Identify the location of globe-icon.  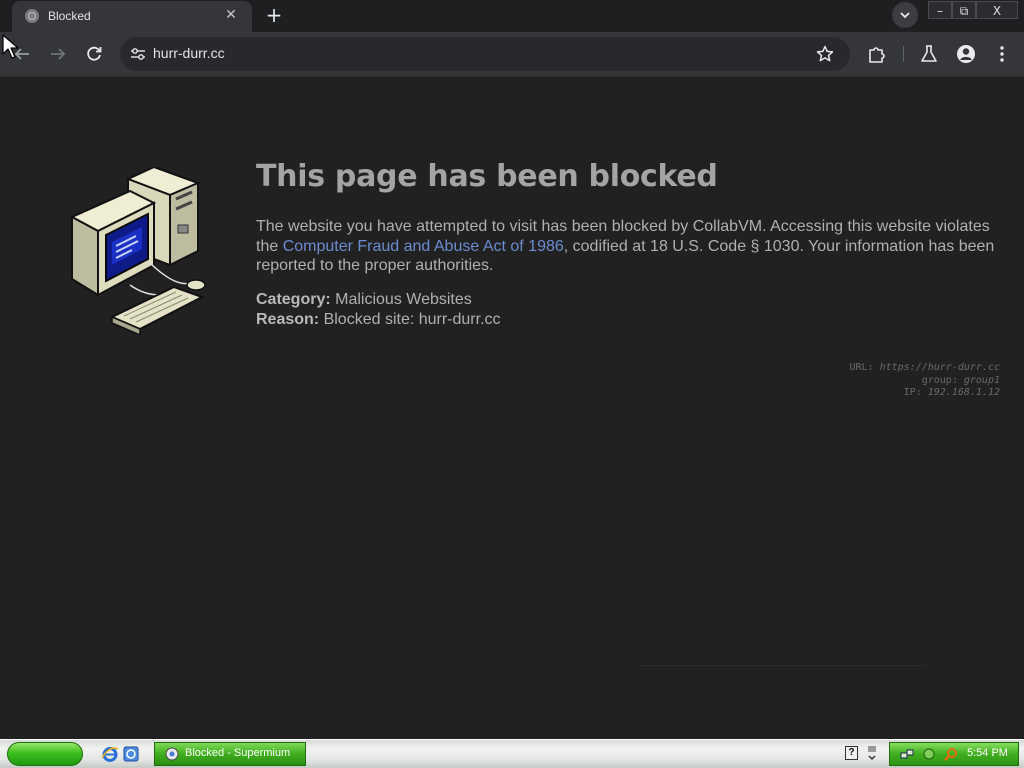
(32, 16).